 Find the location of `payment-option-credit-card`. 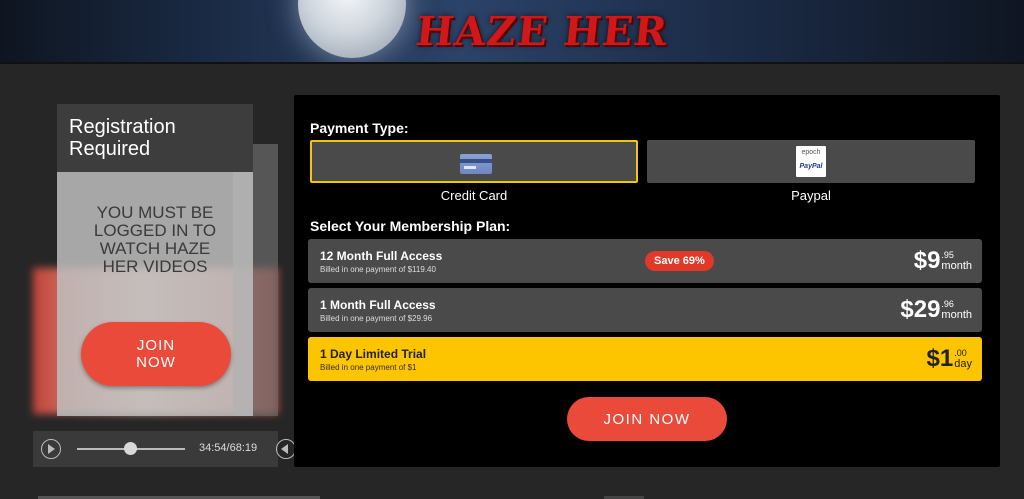

payment-option-credit-card is located at coordinates (474, 161).